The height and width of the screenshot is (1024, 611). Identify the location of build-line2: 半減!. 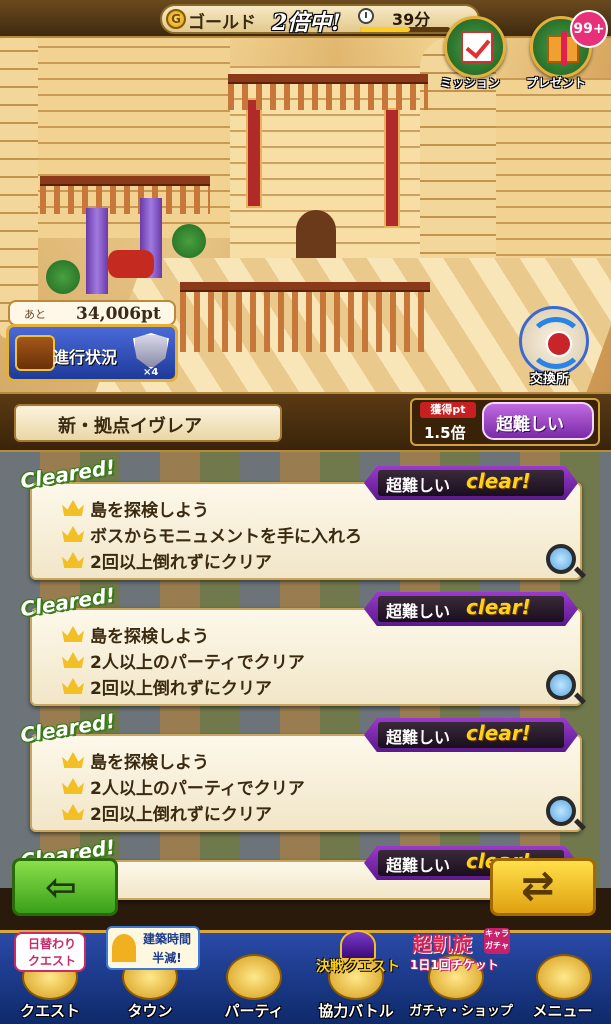
(167, 958).